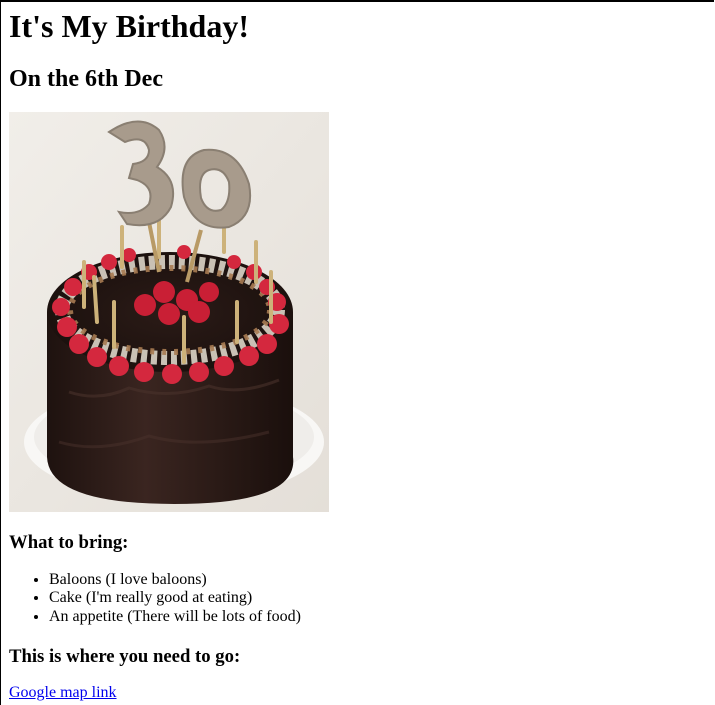  What do you see at coordinates (175, 580) in the screenshot?
I see `list-item: Baloons (I love baloons)` at bounding box center [175, 580].